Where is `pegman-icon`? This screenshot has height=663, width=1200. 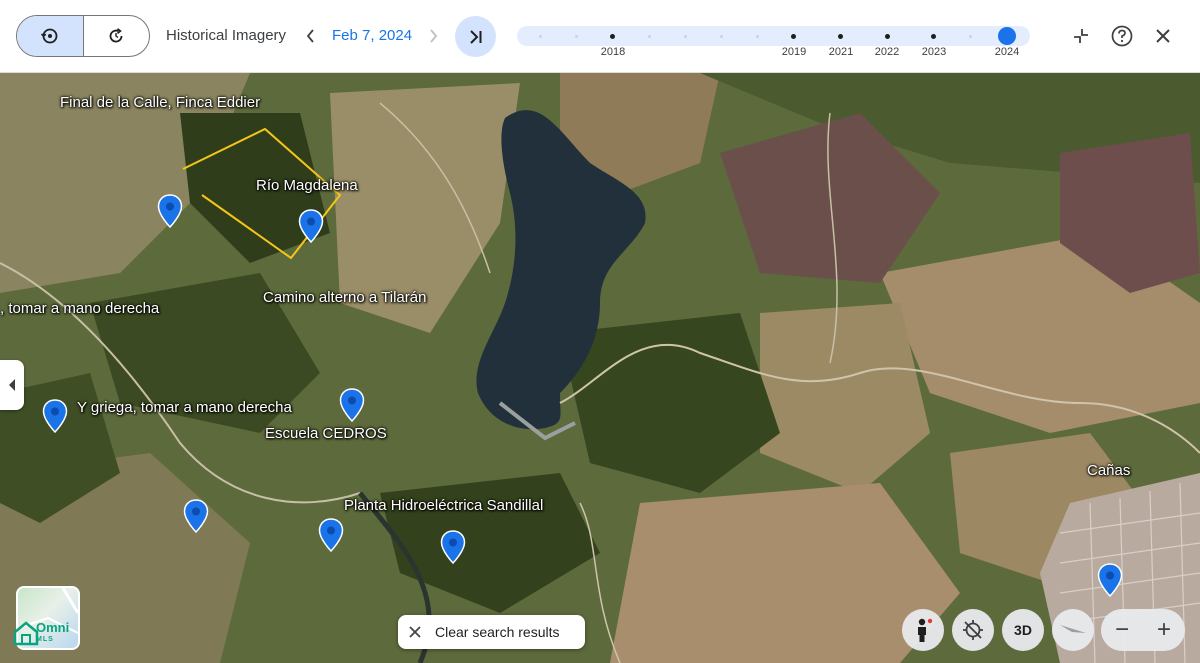
pegman-icon is located at coordinates (925, 630).